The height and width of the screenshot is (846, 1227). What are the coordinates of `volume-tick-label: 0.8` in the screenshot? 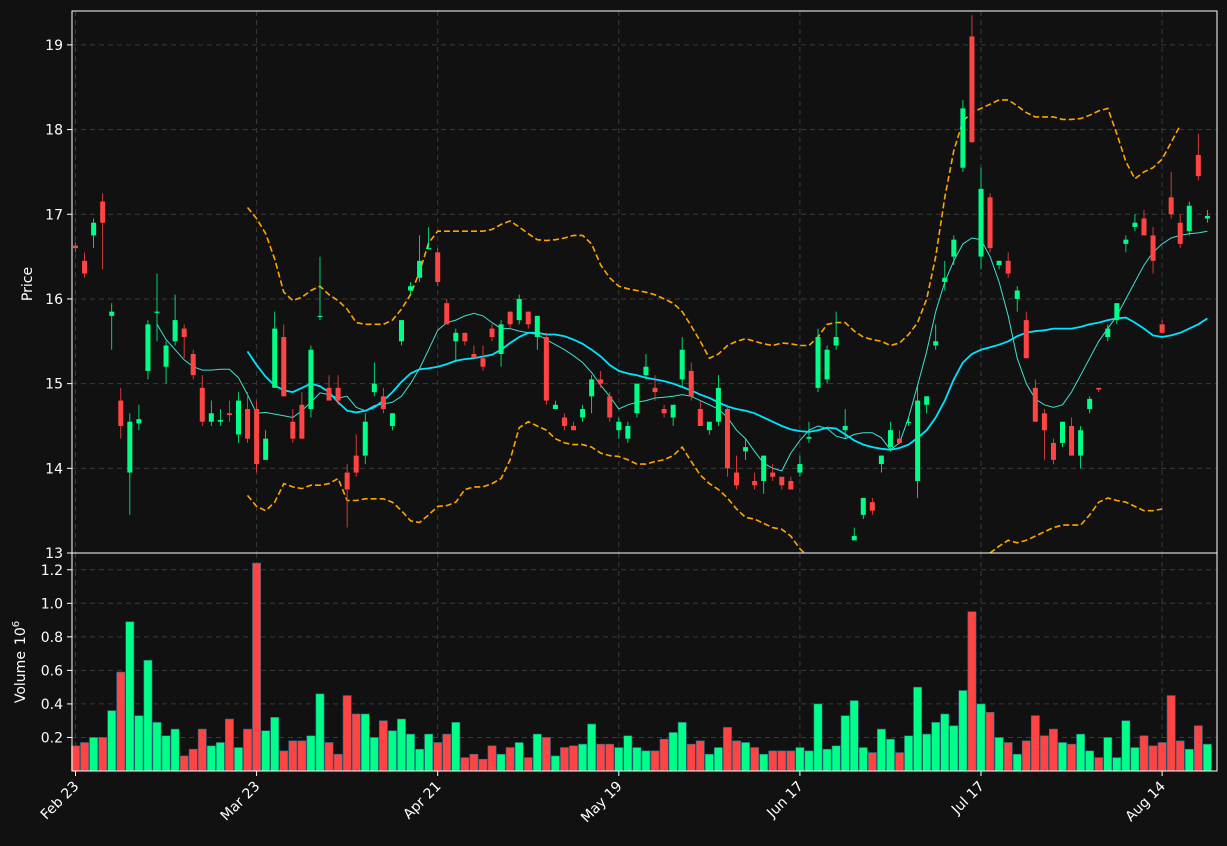 It's located at (52, 638).